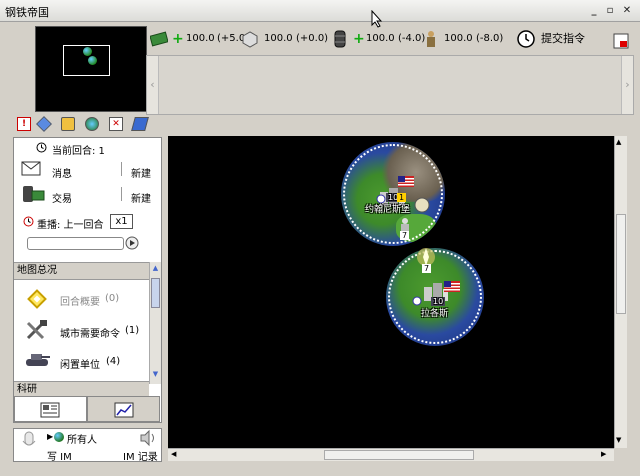 Image resolution: width=640 pixels, height=476 pixels. I want to click on overview-scrollbar: ▲ ▼, so click(155, 323).